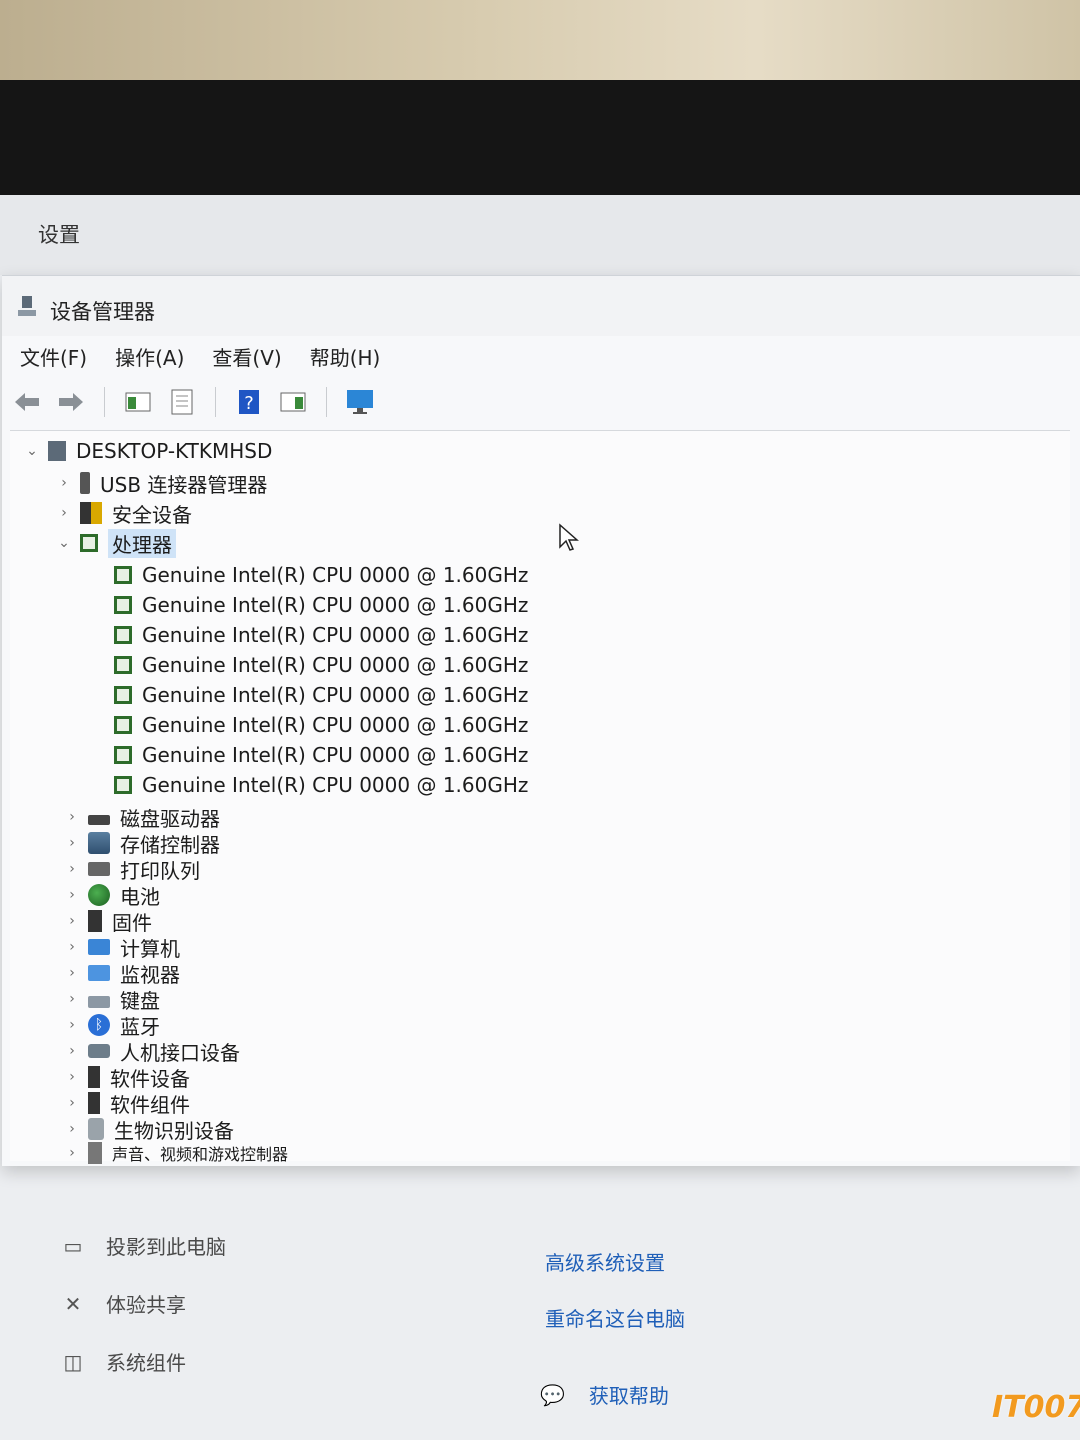 This screenshot has width=1080, height=1440. What do you see at coordinates (99, 973) in the screenshot?
I see `monitor-device-icon` at bounding box center [99, 973].